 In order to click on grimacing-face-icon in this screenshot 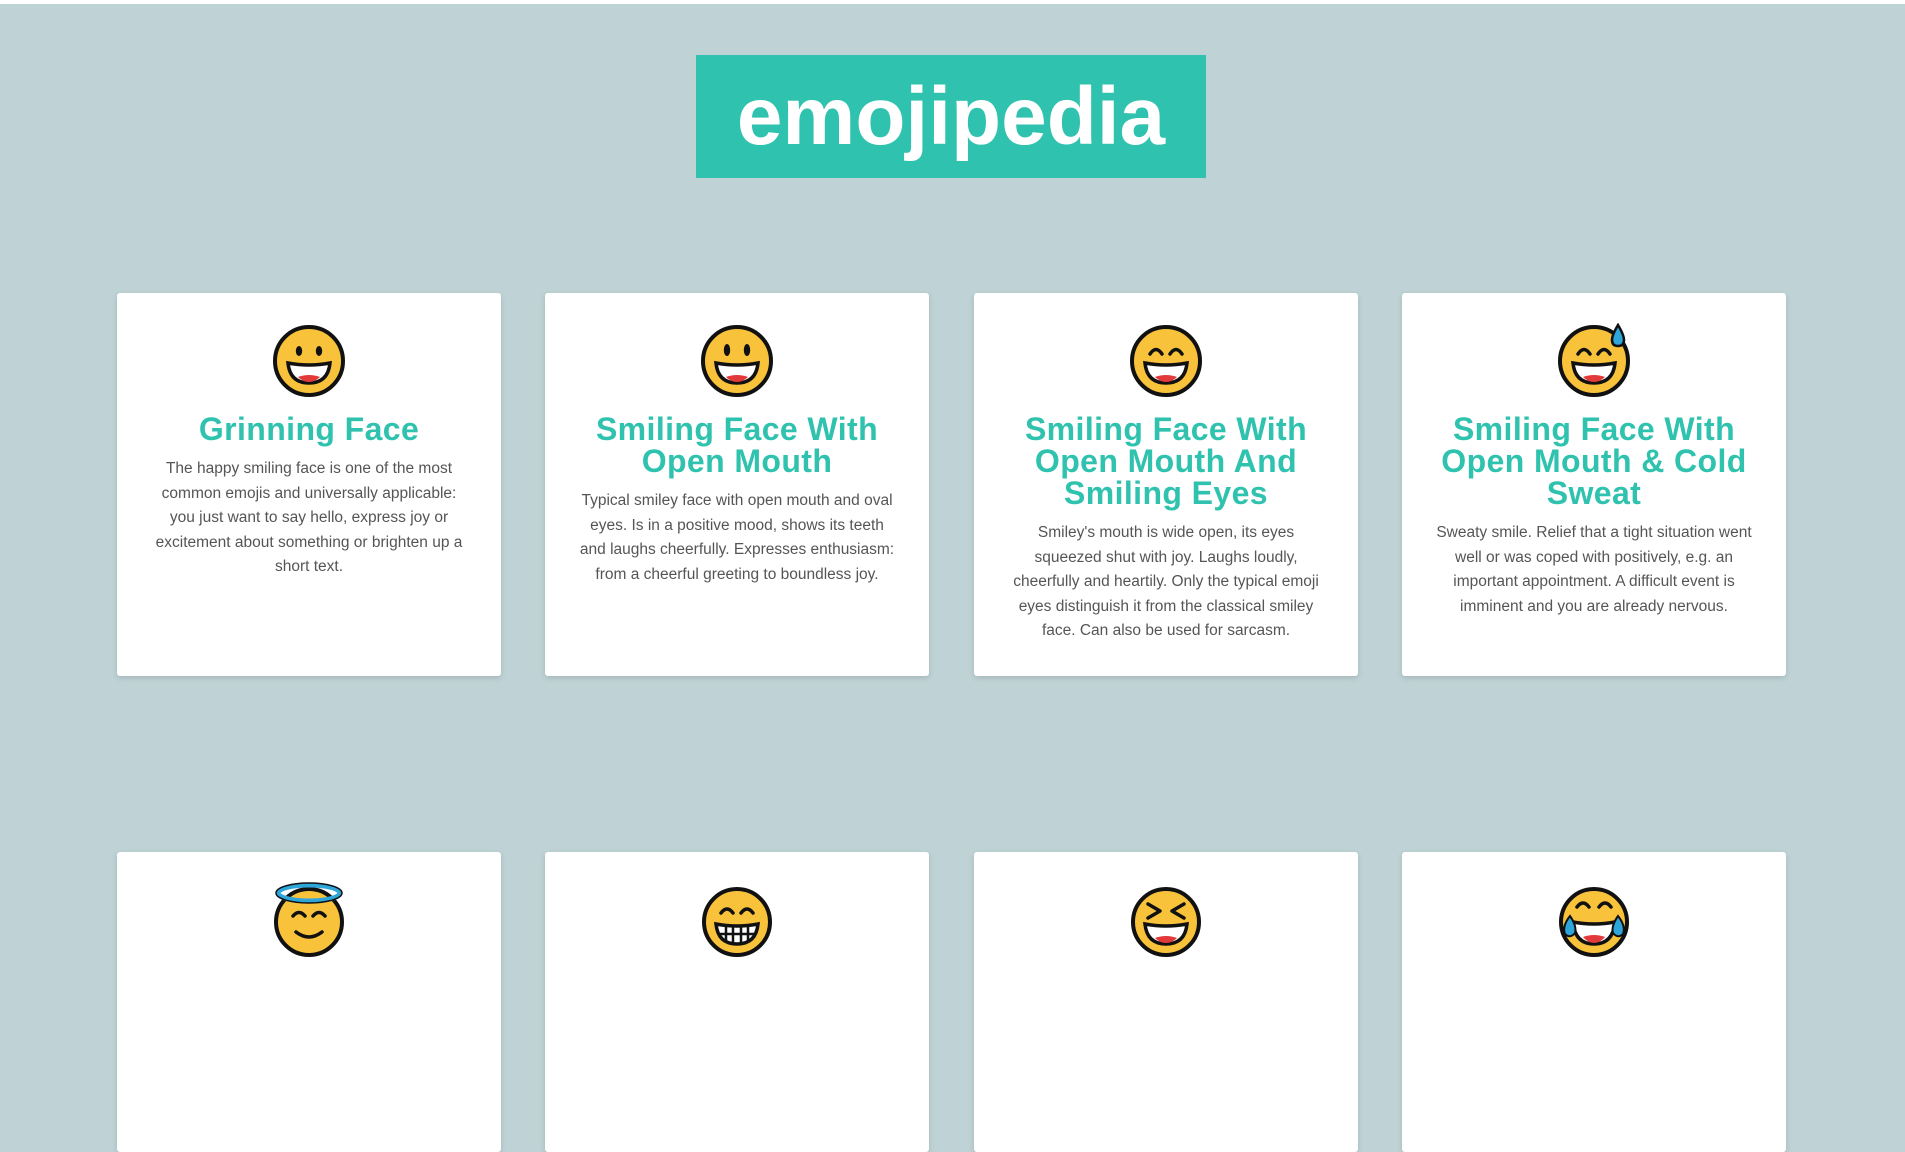, I will do `click(737, 922)`.